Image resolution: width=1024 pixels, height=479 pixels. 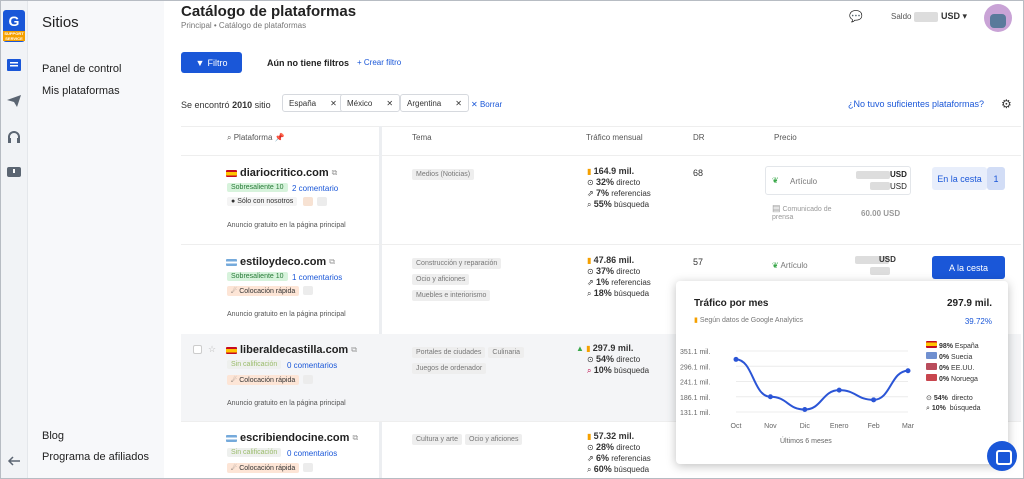 I want to click on source-list: ⊙ 54% directo ⌕ 10% búsqueda, so click(x=953, y=403).